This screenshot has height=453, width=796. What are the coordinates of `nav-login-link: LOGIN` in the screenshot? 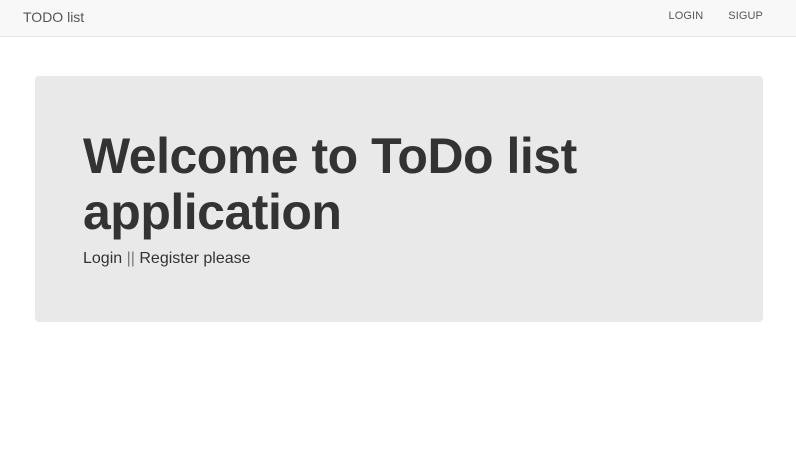 It's located at (686, 16).